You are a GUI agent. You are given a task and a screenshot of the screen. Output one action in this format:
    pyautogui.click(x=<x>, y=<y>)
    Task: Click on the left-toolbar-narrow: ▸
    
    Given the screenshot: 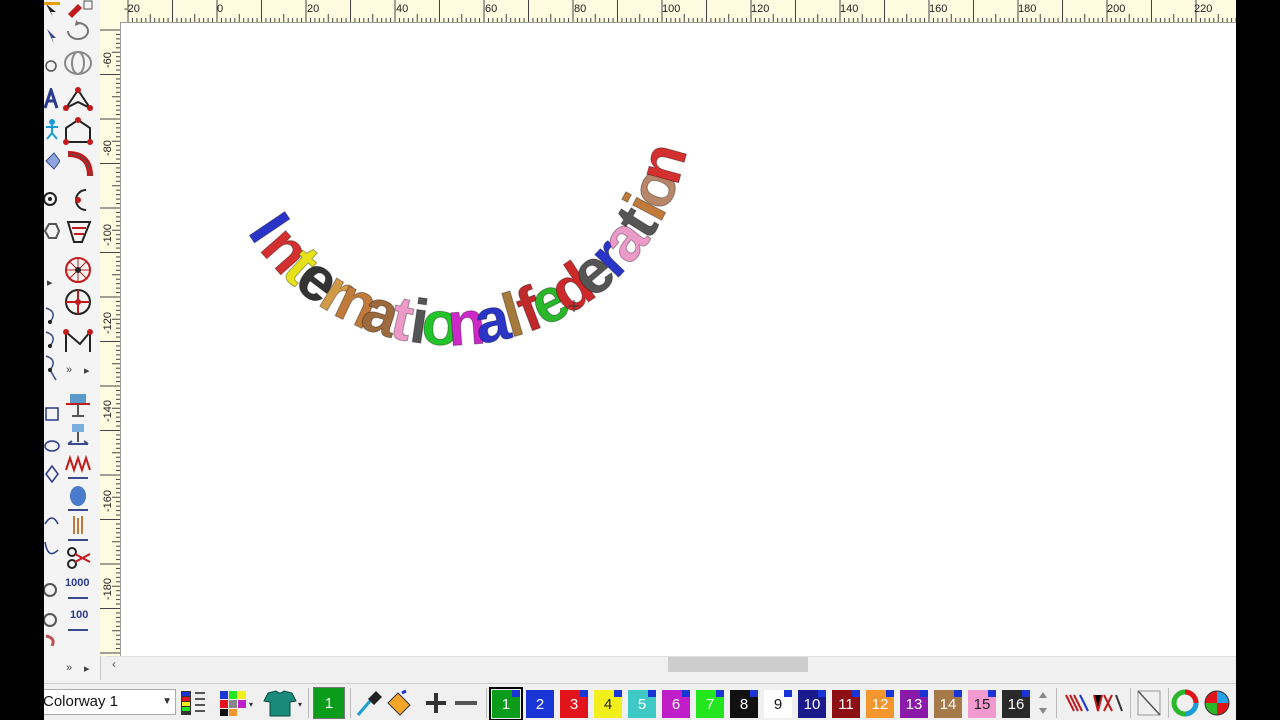 What is the action you would take?
    pyautogui.click(x=52, y=340)
    